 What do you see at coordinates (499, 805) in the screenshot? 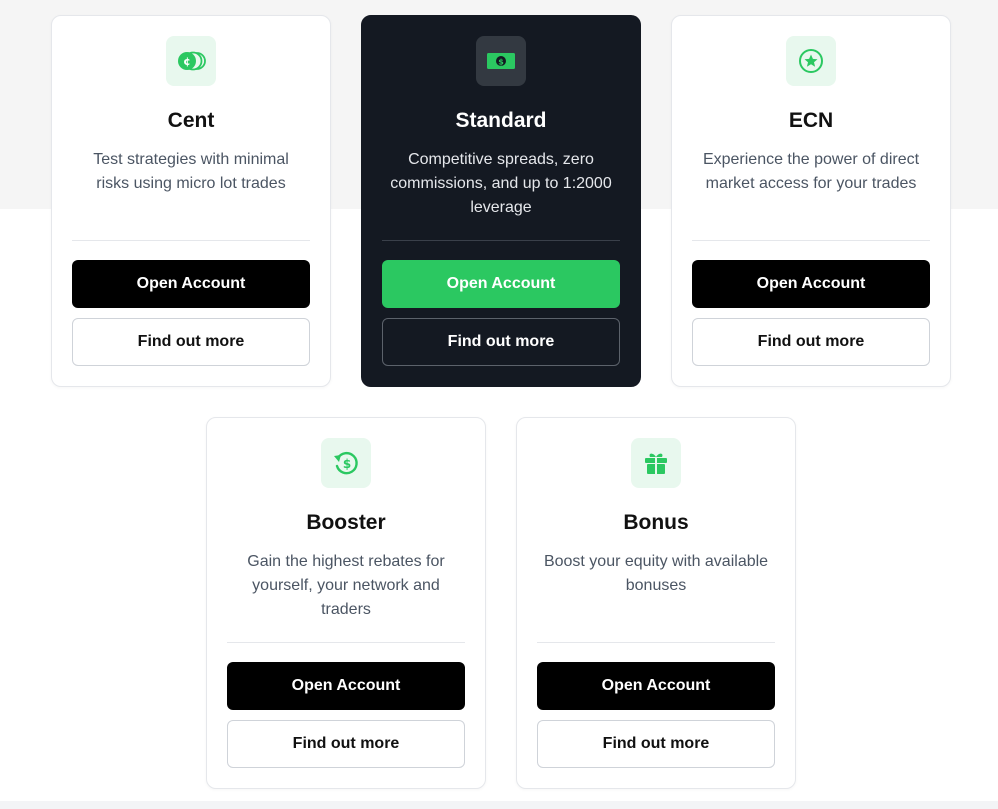
I see `section-background-bottom` at bounding box center [499, 805].